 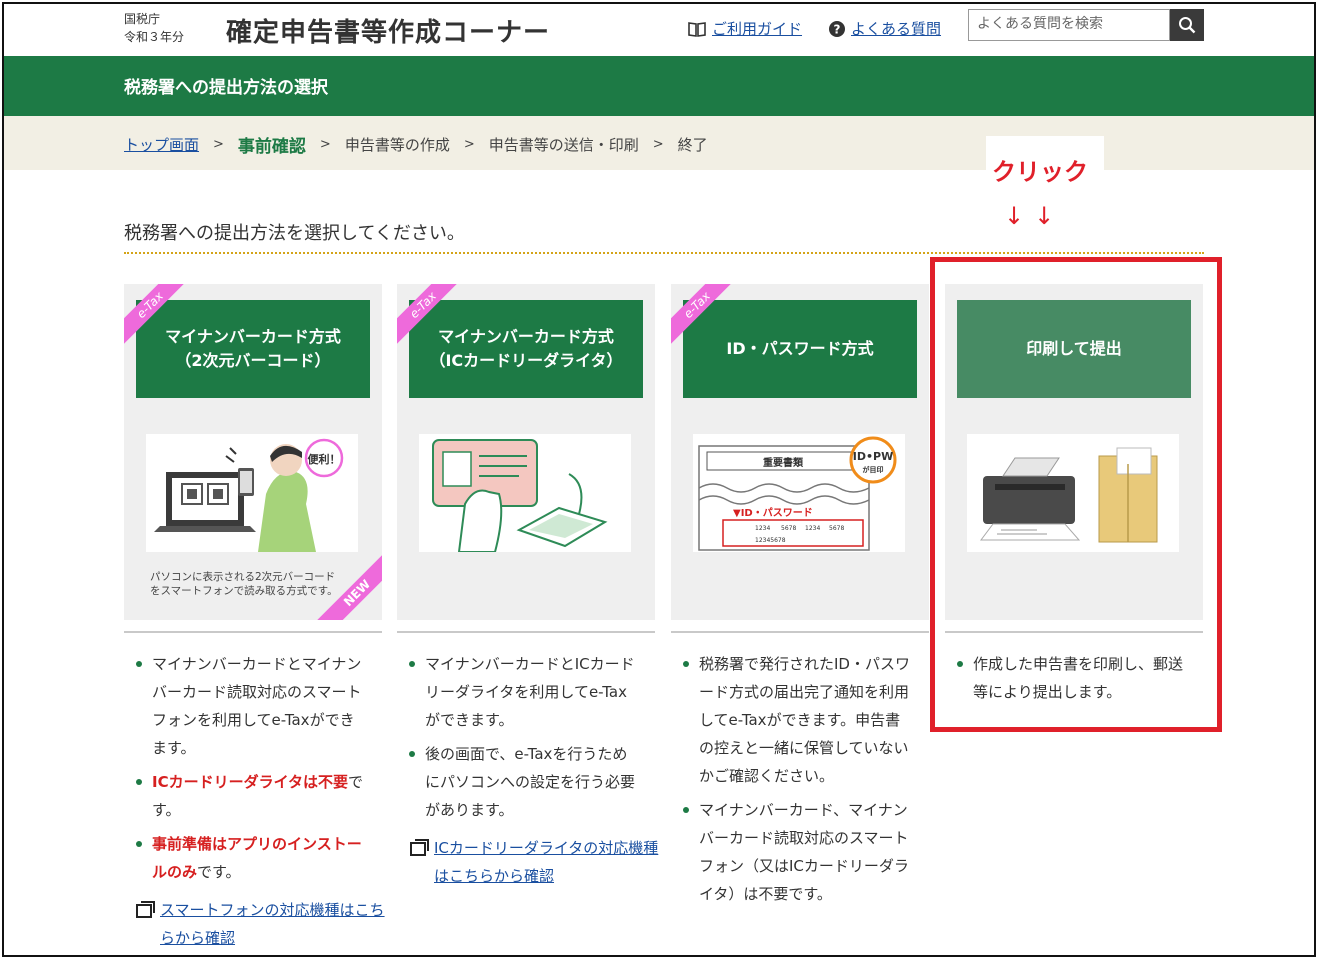 What do you see at coordinates (517, 782) in the screenshot?
I see `description-item: 後の画面で、e-Taxを行うためにパソコンへの設定を行う必要があります。` at bounding box center [517, 782].